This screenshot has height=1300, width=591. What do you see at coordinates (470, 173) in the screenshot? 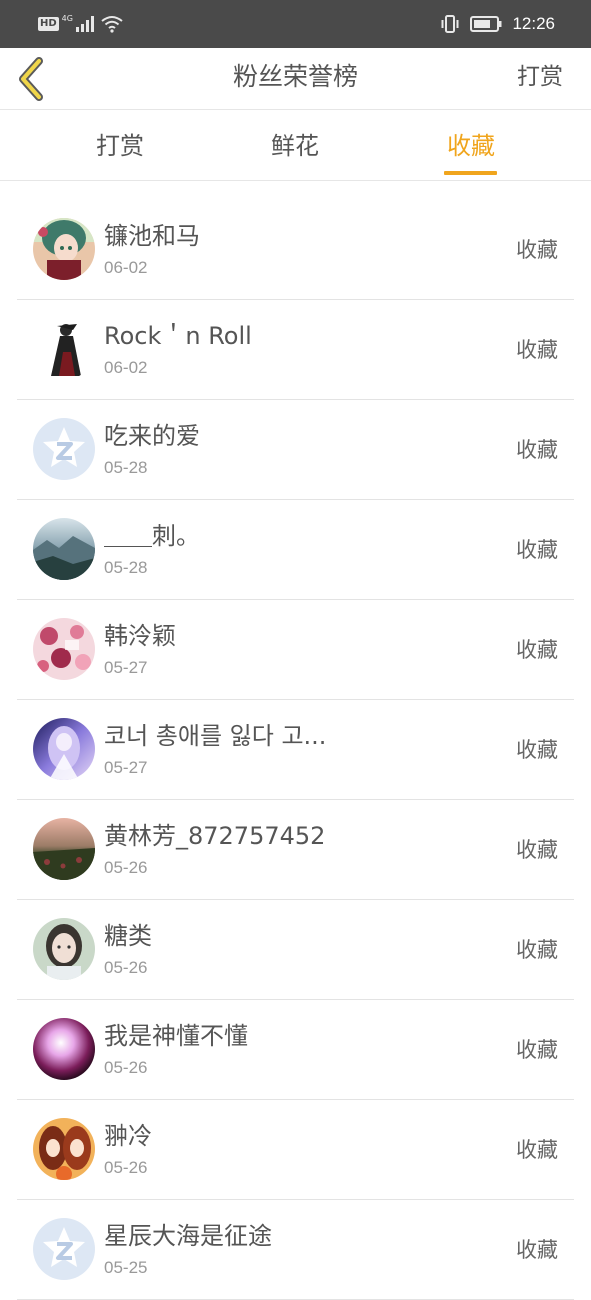
I see `active-tab-indicator` at bounding box center [470, 173].